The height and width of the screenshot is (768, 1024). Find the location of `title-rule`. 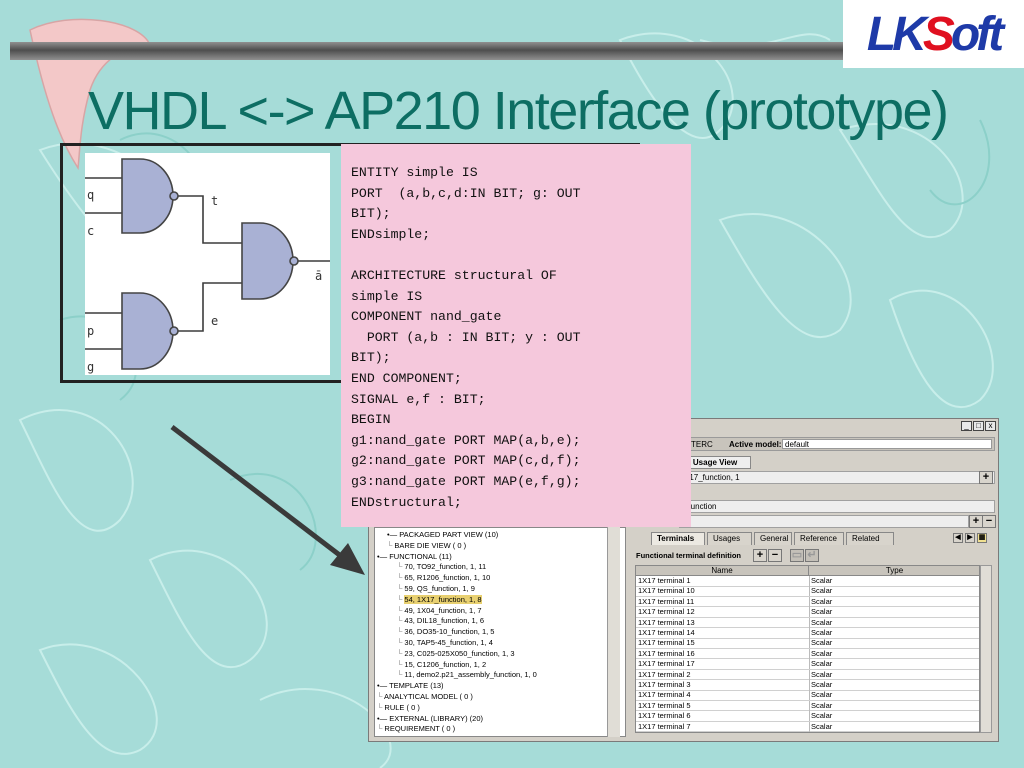

title-rule is located at coordinates (427, 51).